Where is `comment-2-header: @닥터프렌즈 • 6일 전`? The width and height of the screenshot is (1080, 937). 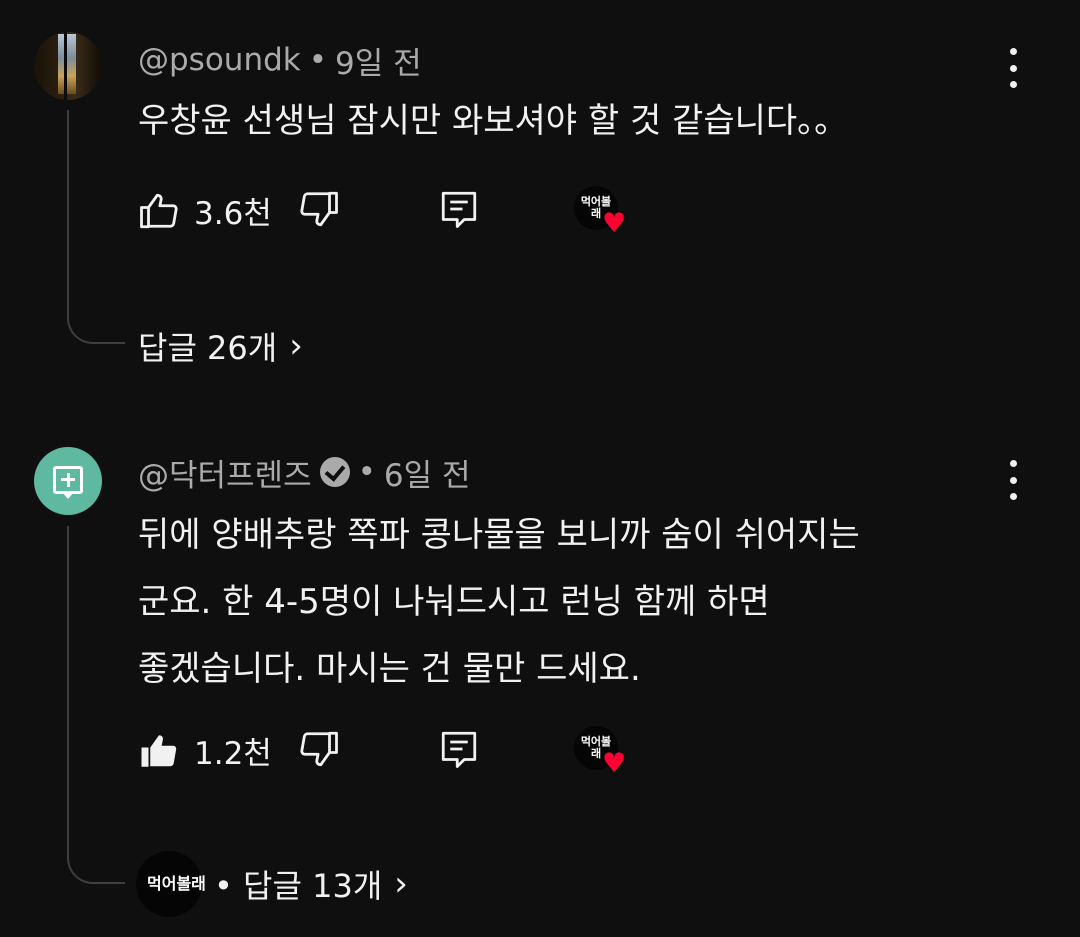 comment-2-header: @닥터프렌즈 • 6일 전 is located at coordinates (304, 472).